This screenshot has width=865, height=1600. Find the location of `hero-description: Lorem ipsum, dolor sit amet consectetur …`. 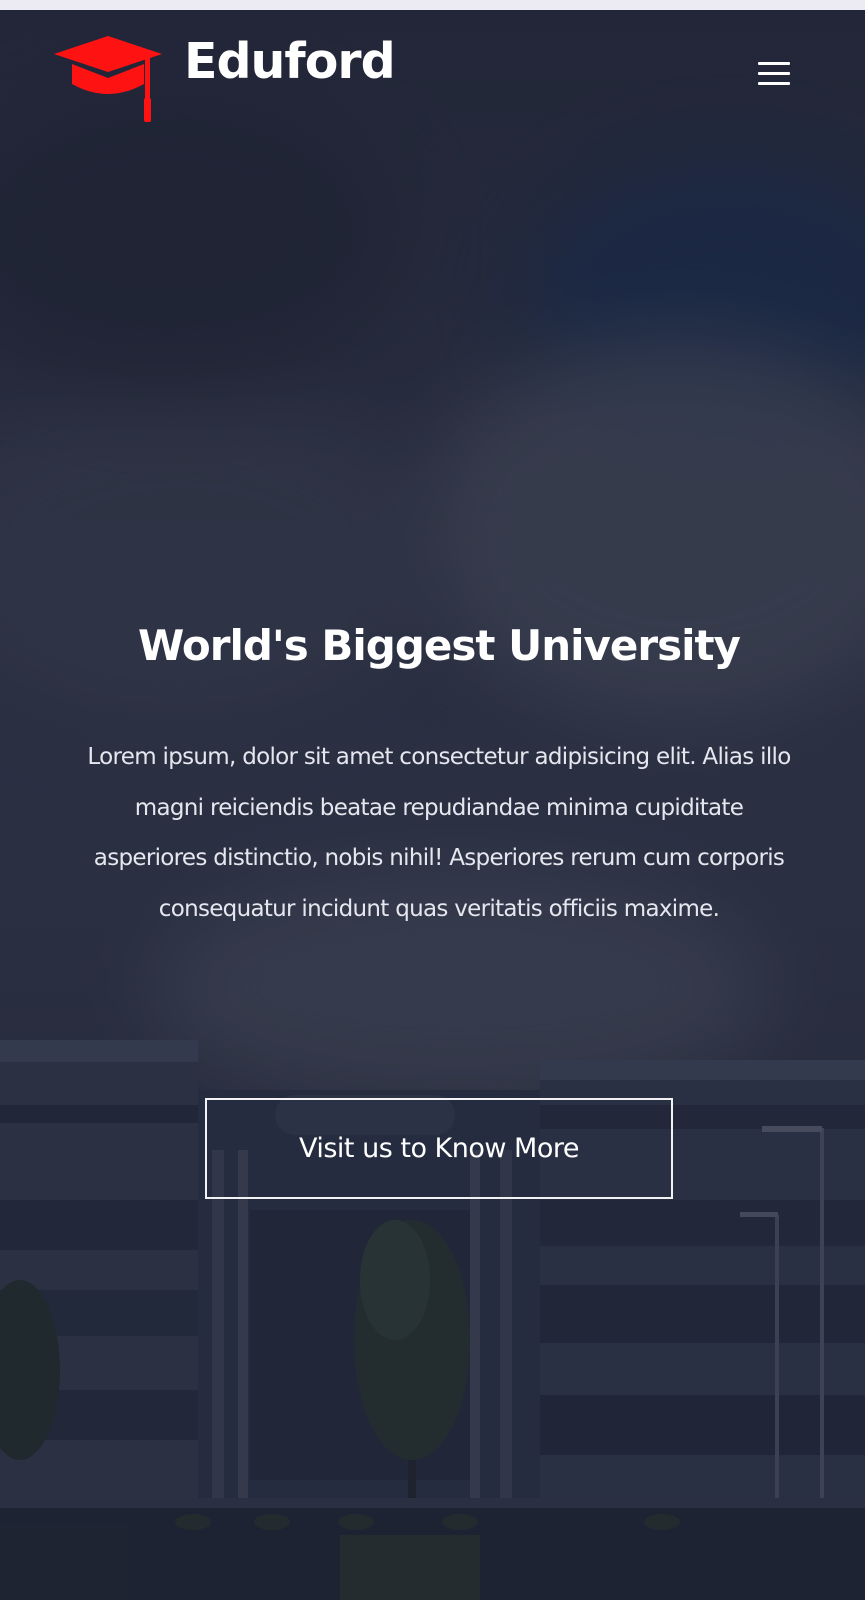

hero-description: Lorem ipsum, dolor sit amet consectetur … is located at coordinates (439, 833).